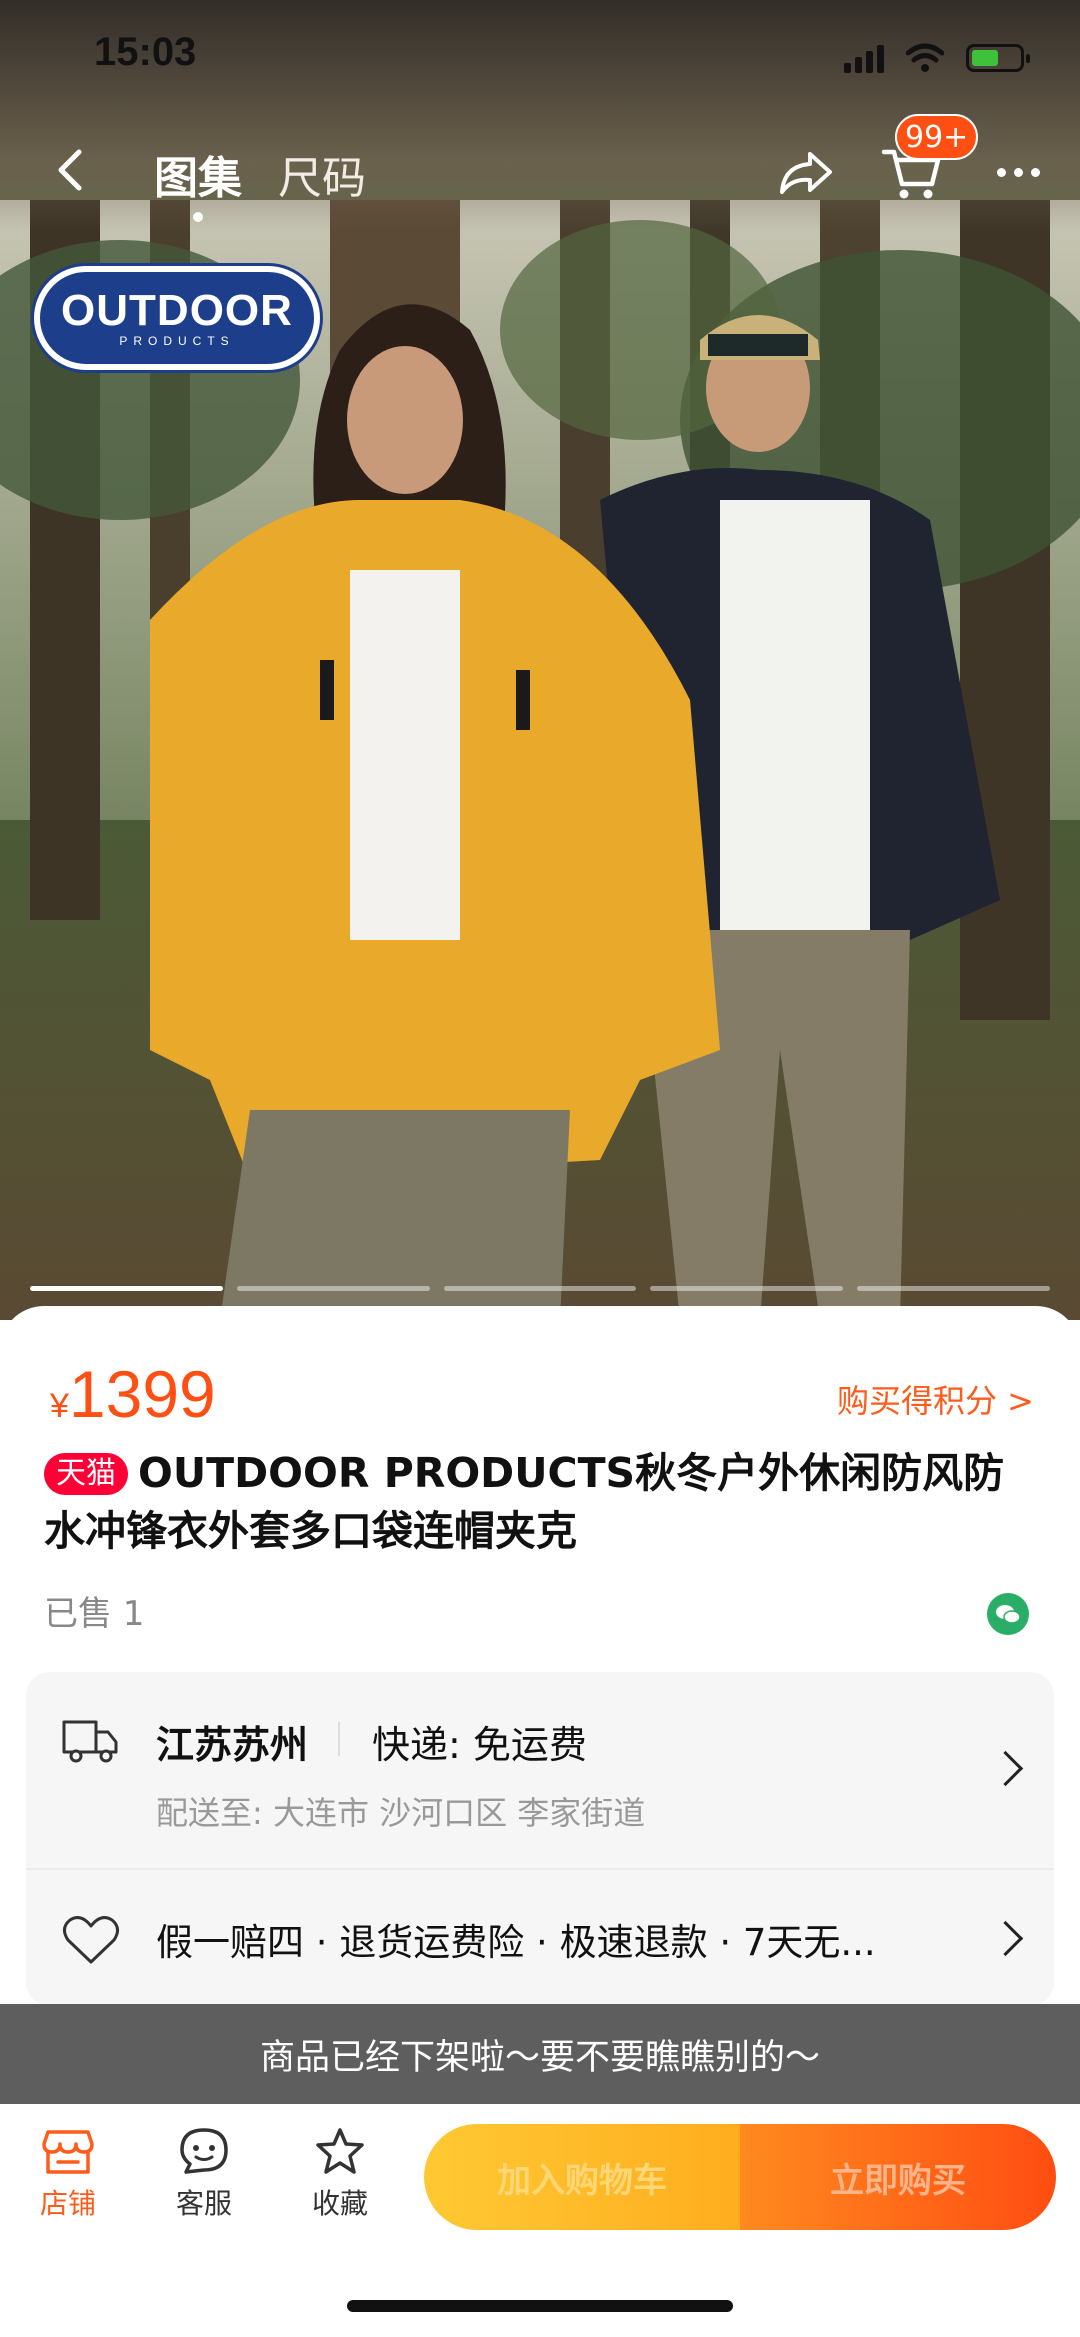 Image resolution: width=1080 pixels, height=2337 pixels. Describe the element at coordinates (937, 137) in the screenshot. I see `cart-count-badge: 99+` at that location.